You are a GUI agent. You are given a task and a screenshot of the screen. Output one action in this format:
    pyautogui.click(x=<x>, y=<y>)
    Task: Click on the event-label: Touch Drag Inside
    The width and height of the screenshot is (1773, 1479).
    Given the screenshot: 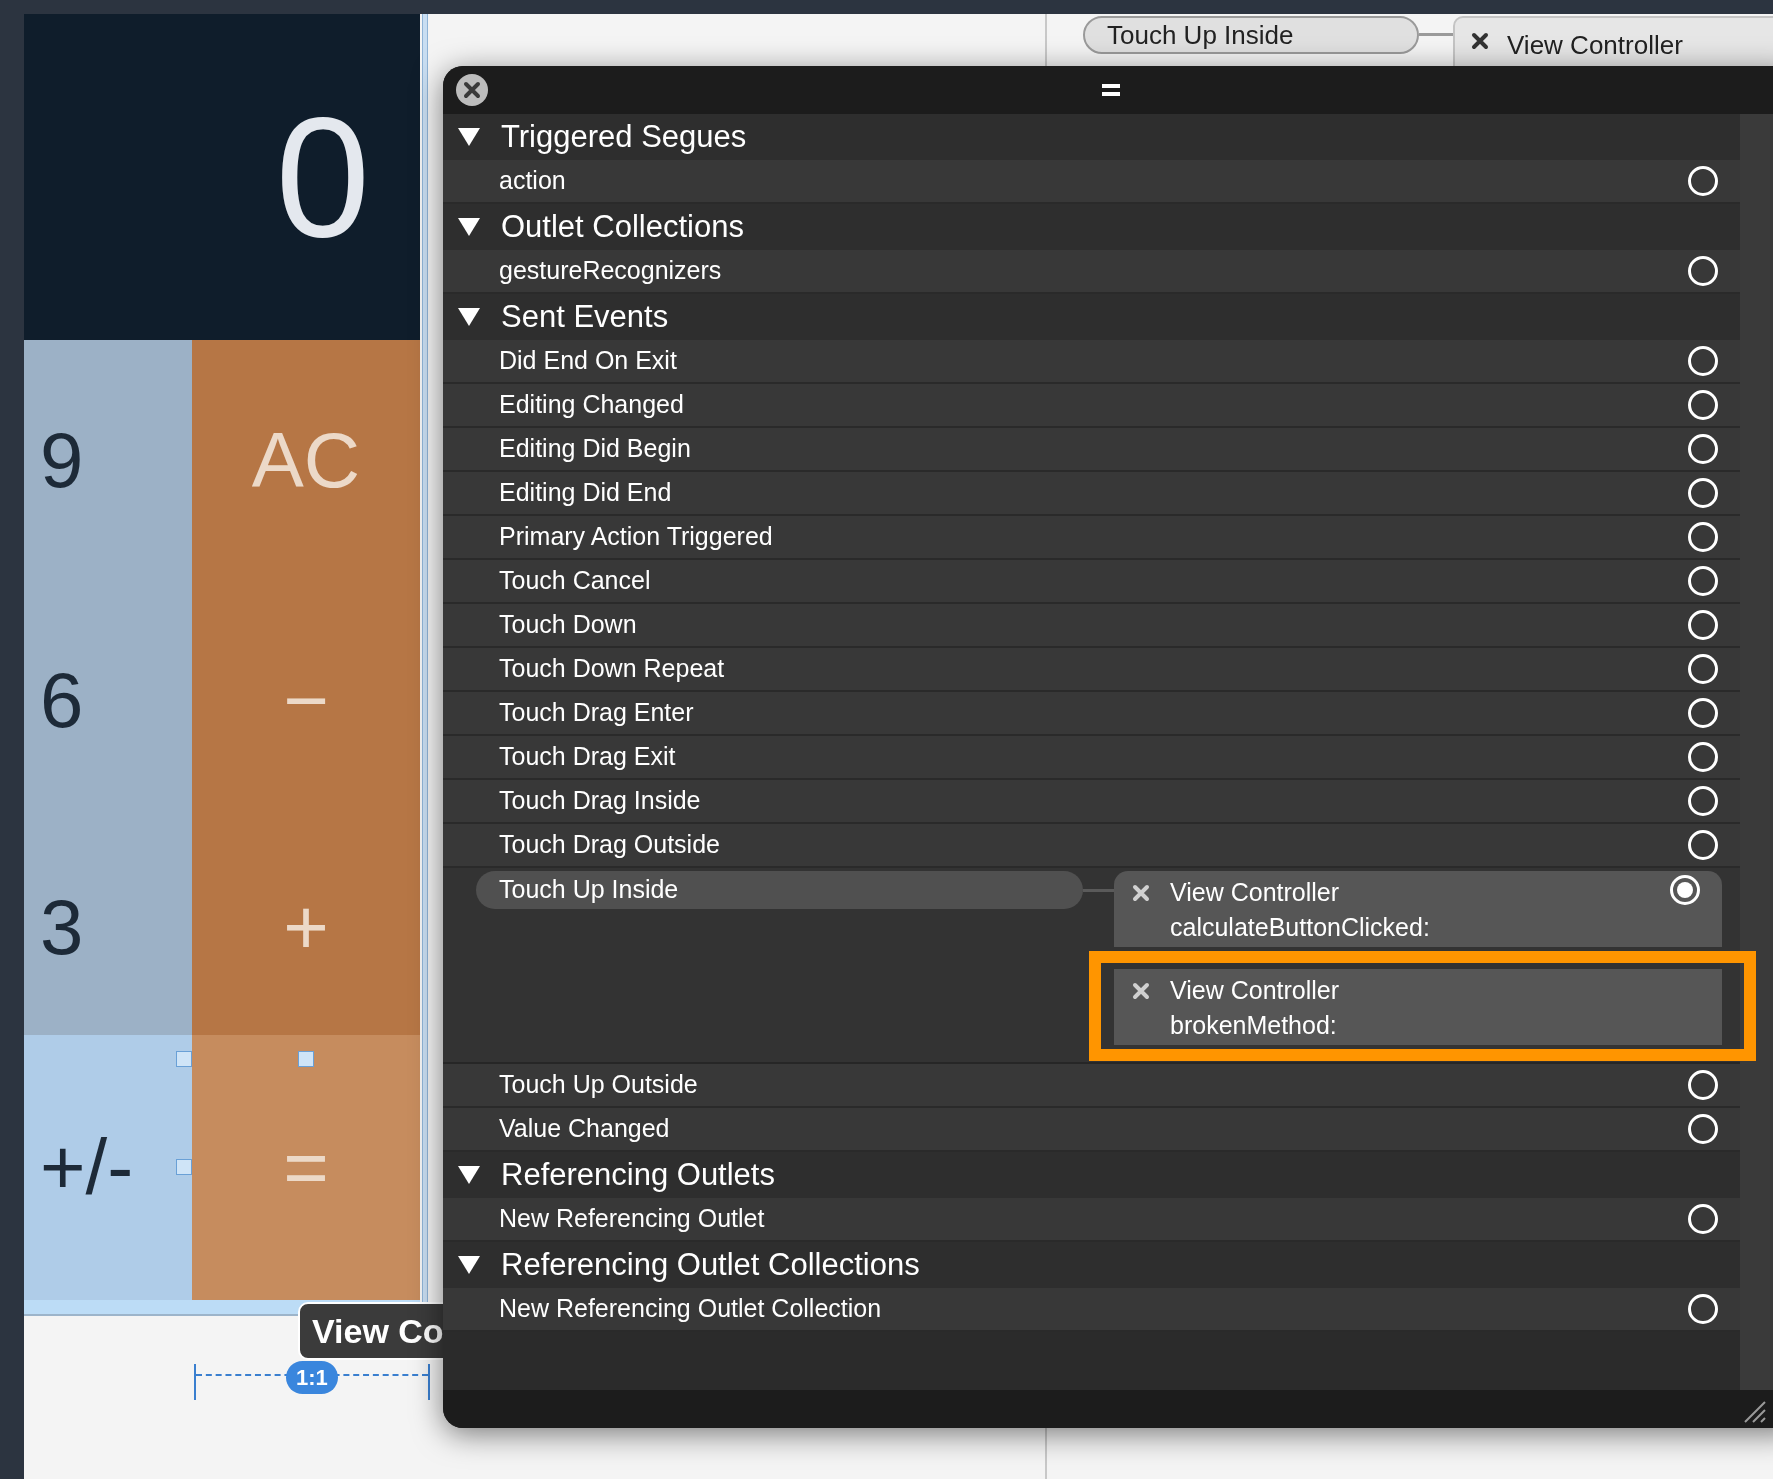 What is the action you would take?
    pyautogui.click(x=600, y=801)
    